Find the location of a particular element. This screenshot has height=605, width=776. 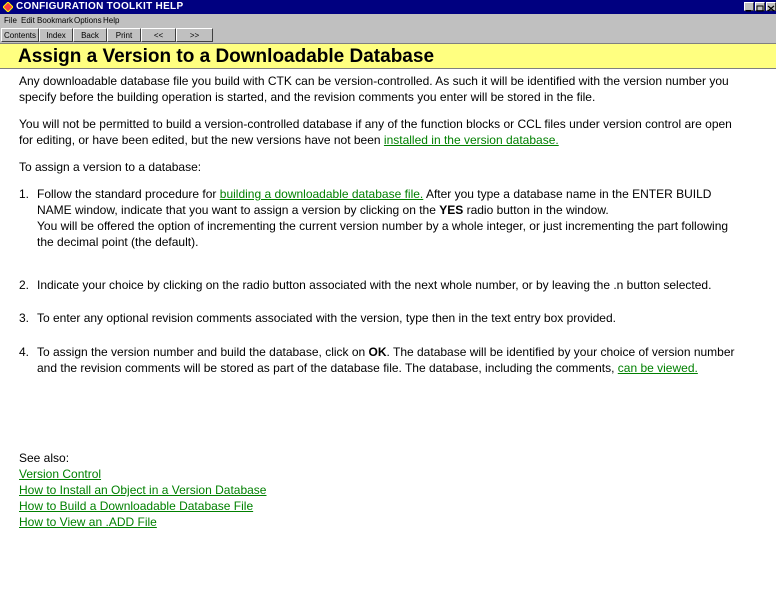

step-number: 3. is located at coordinates (24, 318).